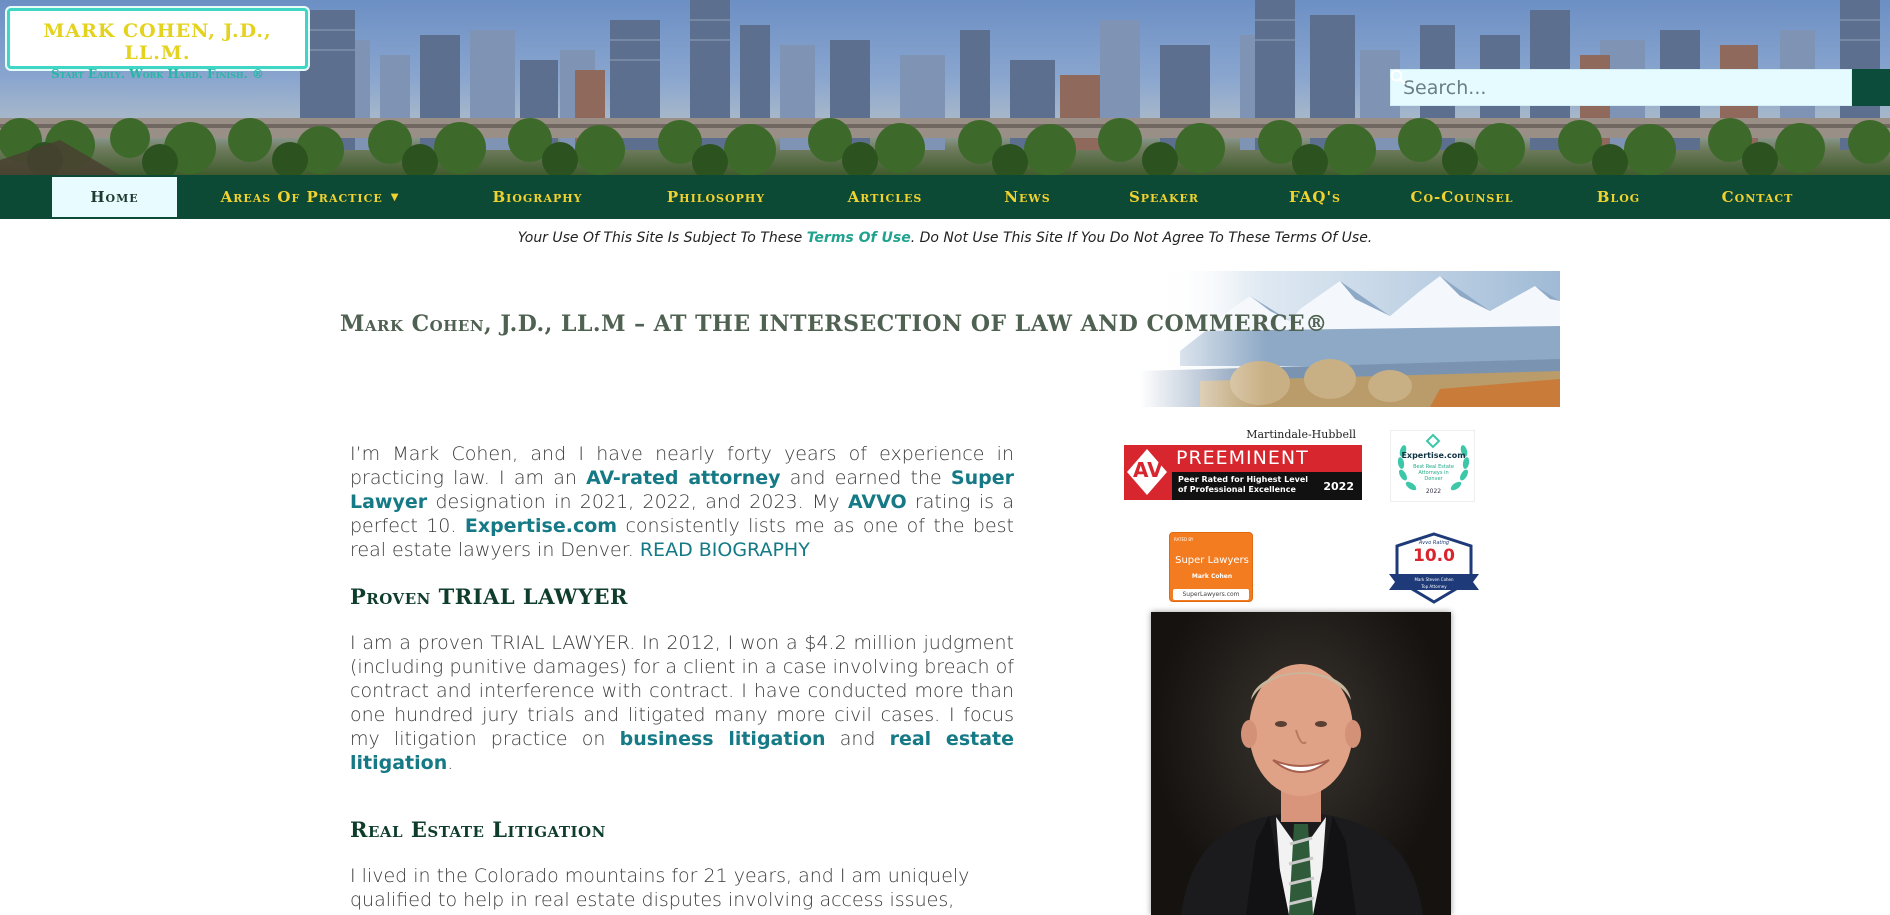 The width and height of the screenshot is (1890, 915). I want to click on super-lawyers-rated-by: RATED BY, so click(1184, 539).